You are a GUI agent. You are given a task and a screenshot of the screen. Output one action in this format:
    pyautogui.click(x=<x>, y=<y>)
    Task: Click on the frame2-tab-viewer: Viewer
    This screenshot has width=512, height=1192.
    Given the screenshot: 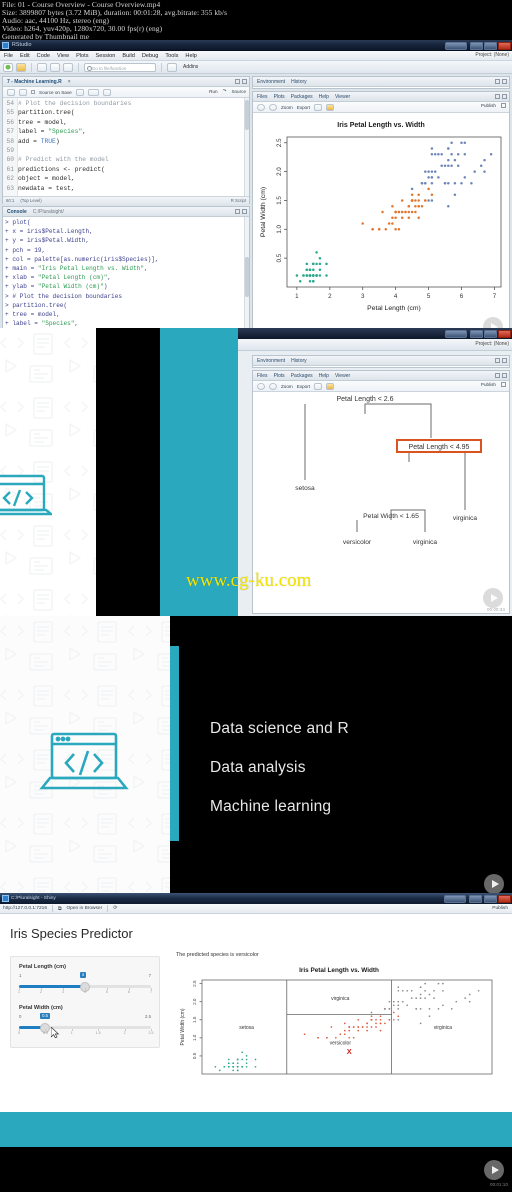 What is the action you would take?
    pyautogui.click(x=342, y=376)
    